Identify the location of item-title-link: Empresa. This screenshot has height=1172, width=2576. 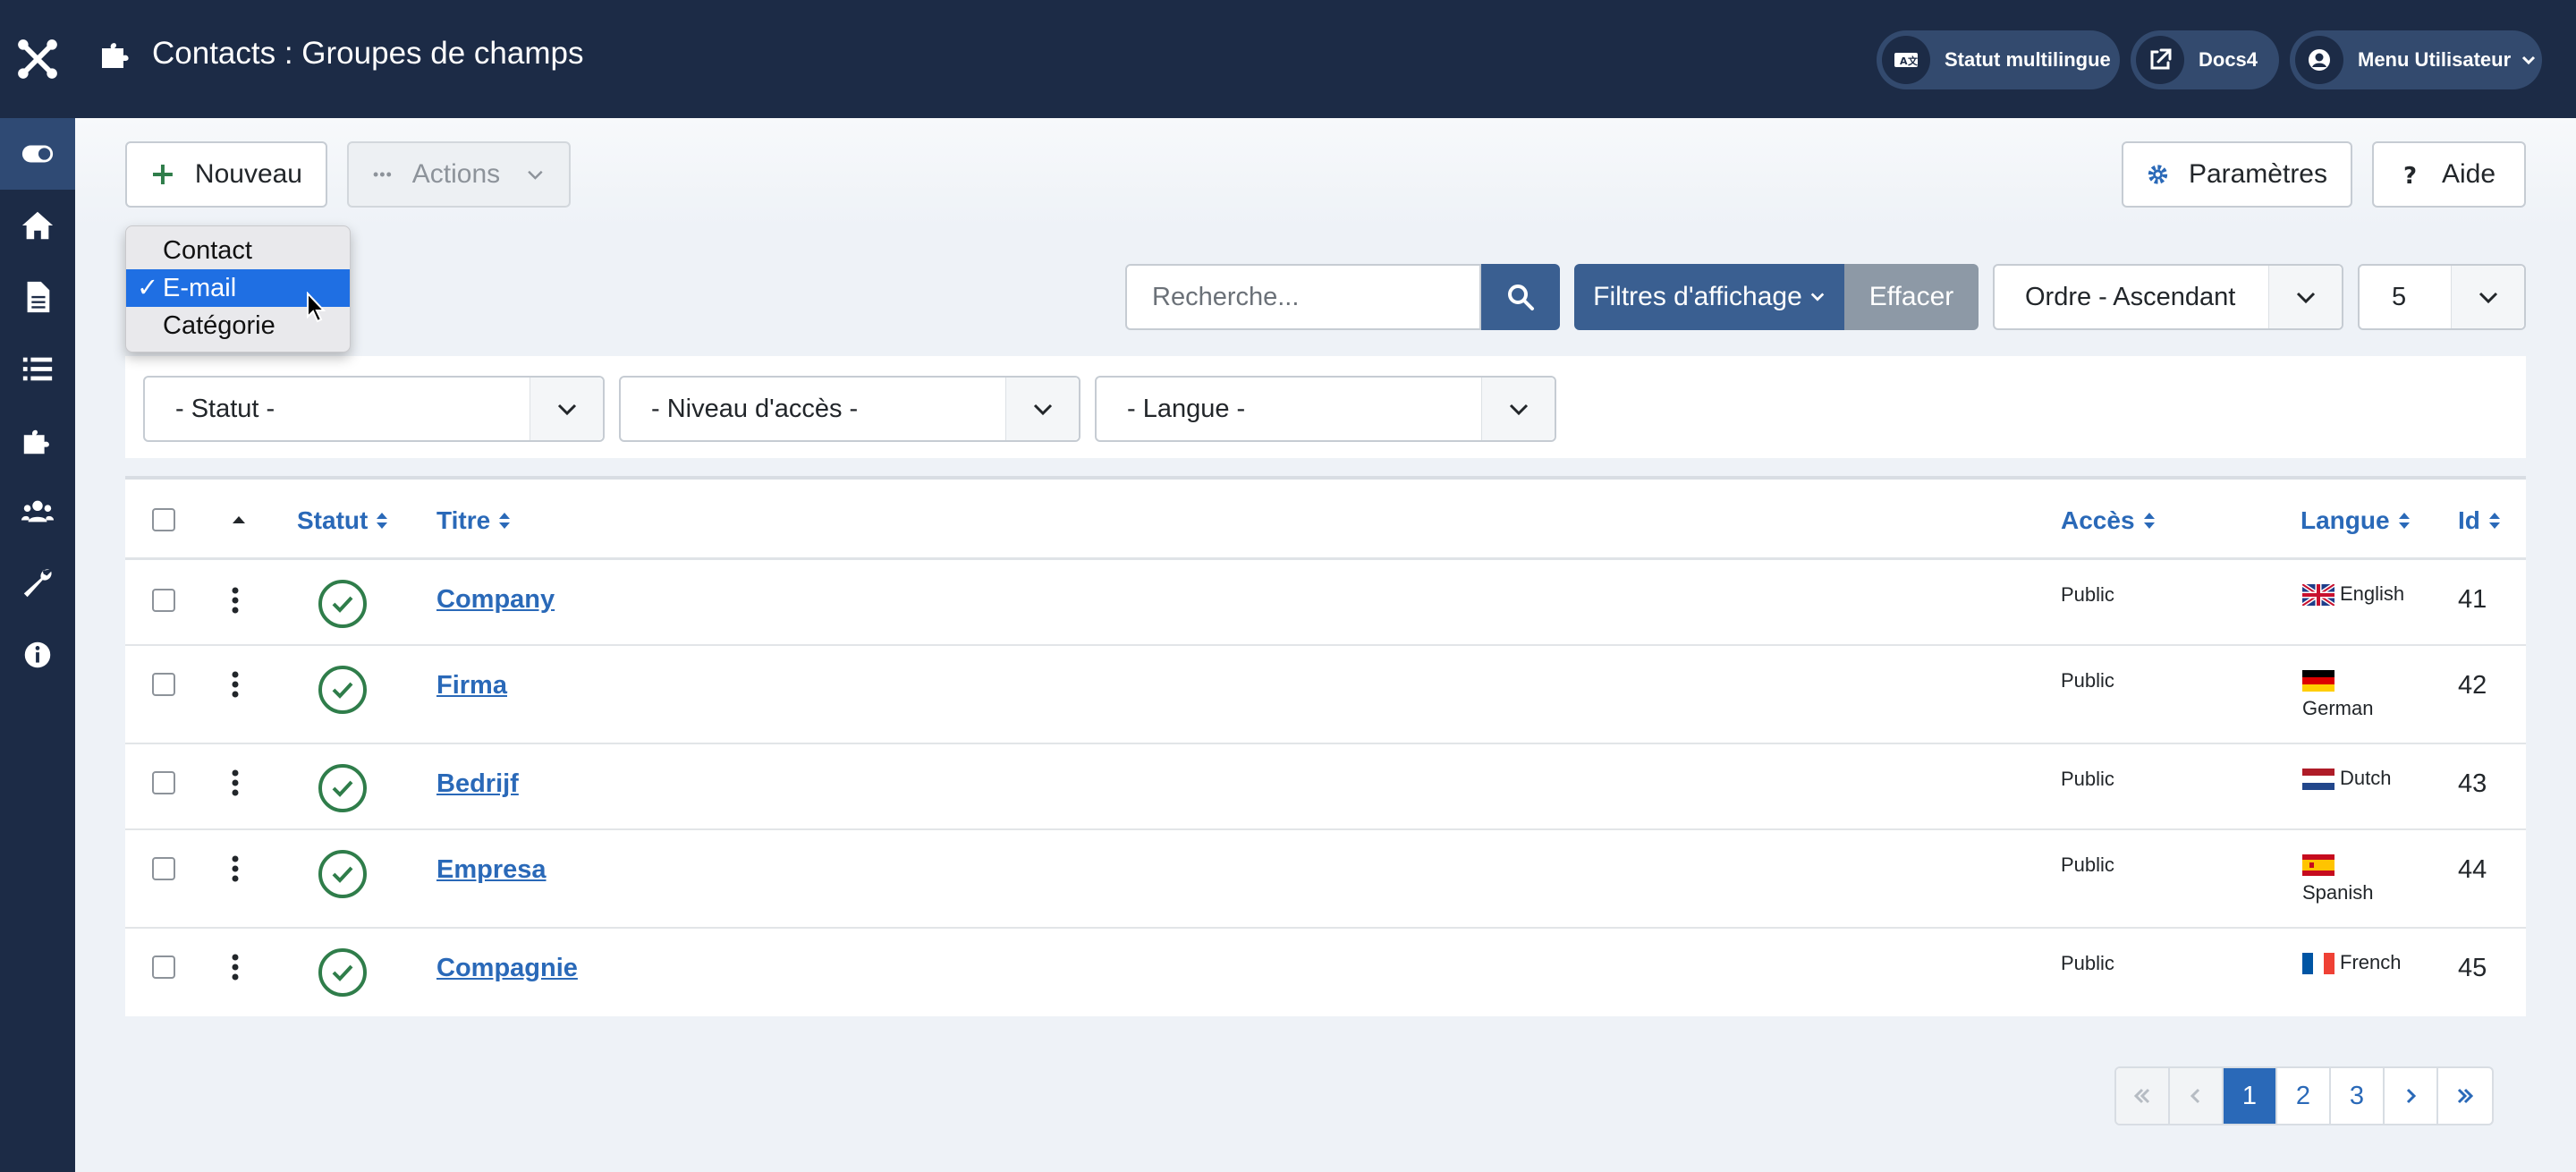
(491, 870).